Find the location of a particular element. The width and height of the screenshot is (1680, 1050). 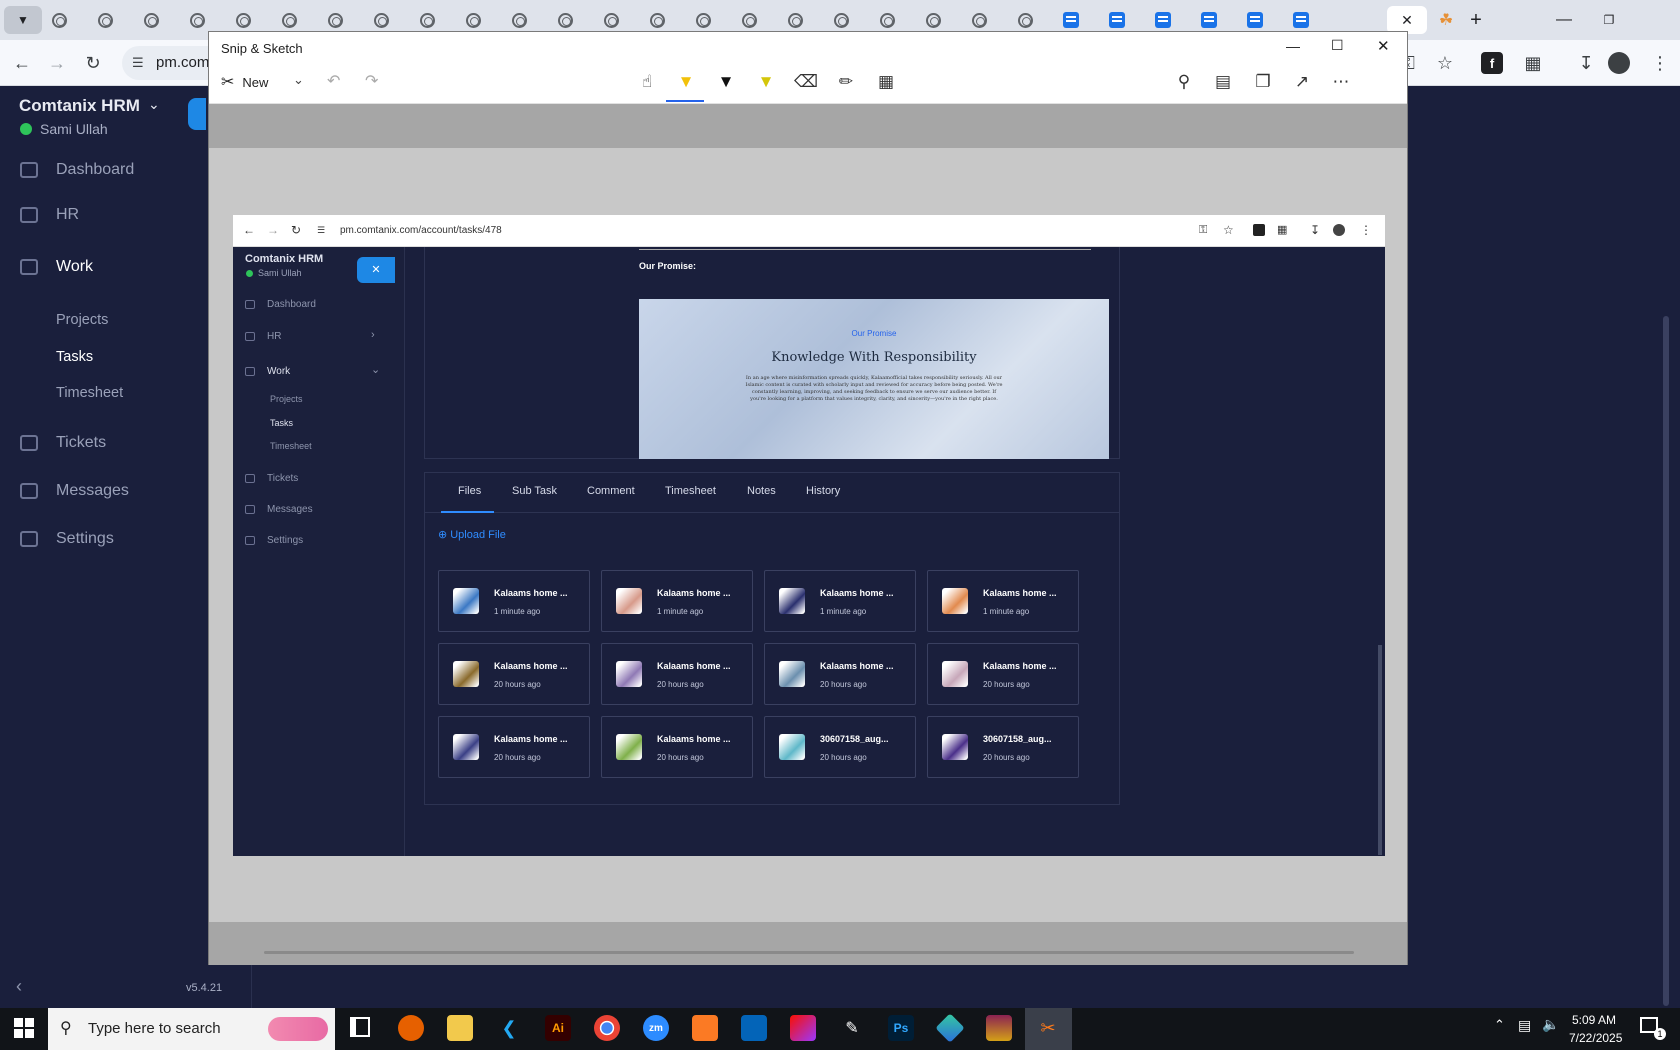

share-icon: ↗ is located at coordinates (1302, 82).